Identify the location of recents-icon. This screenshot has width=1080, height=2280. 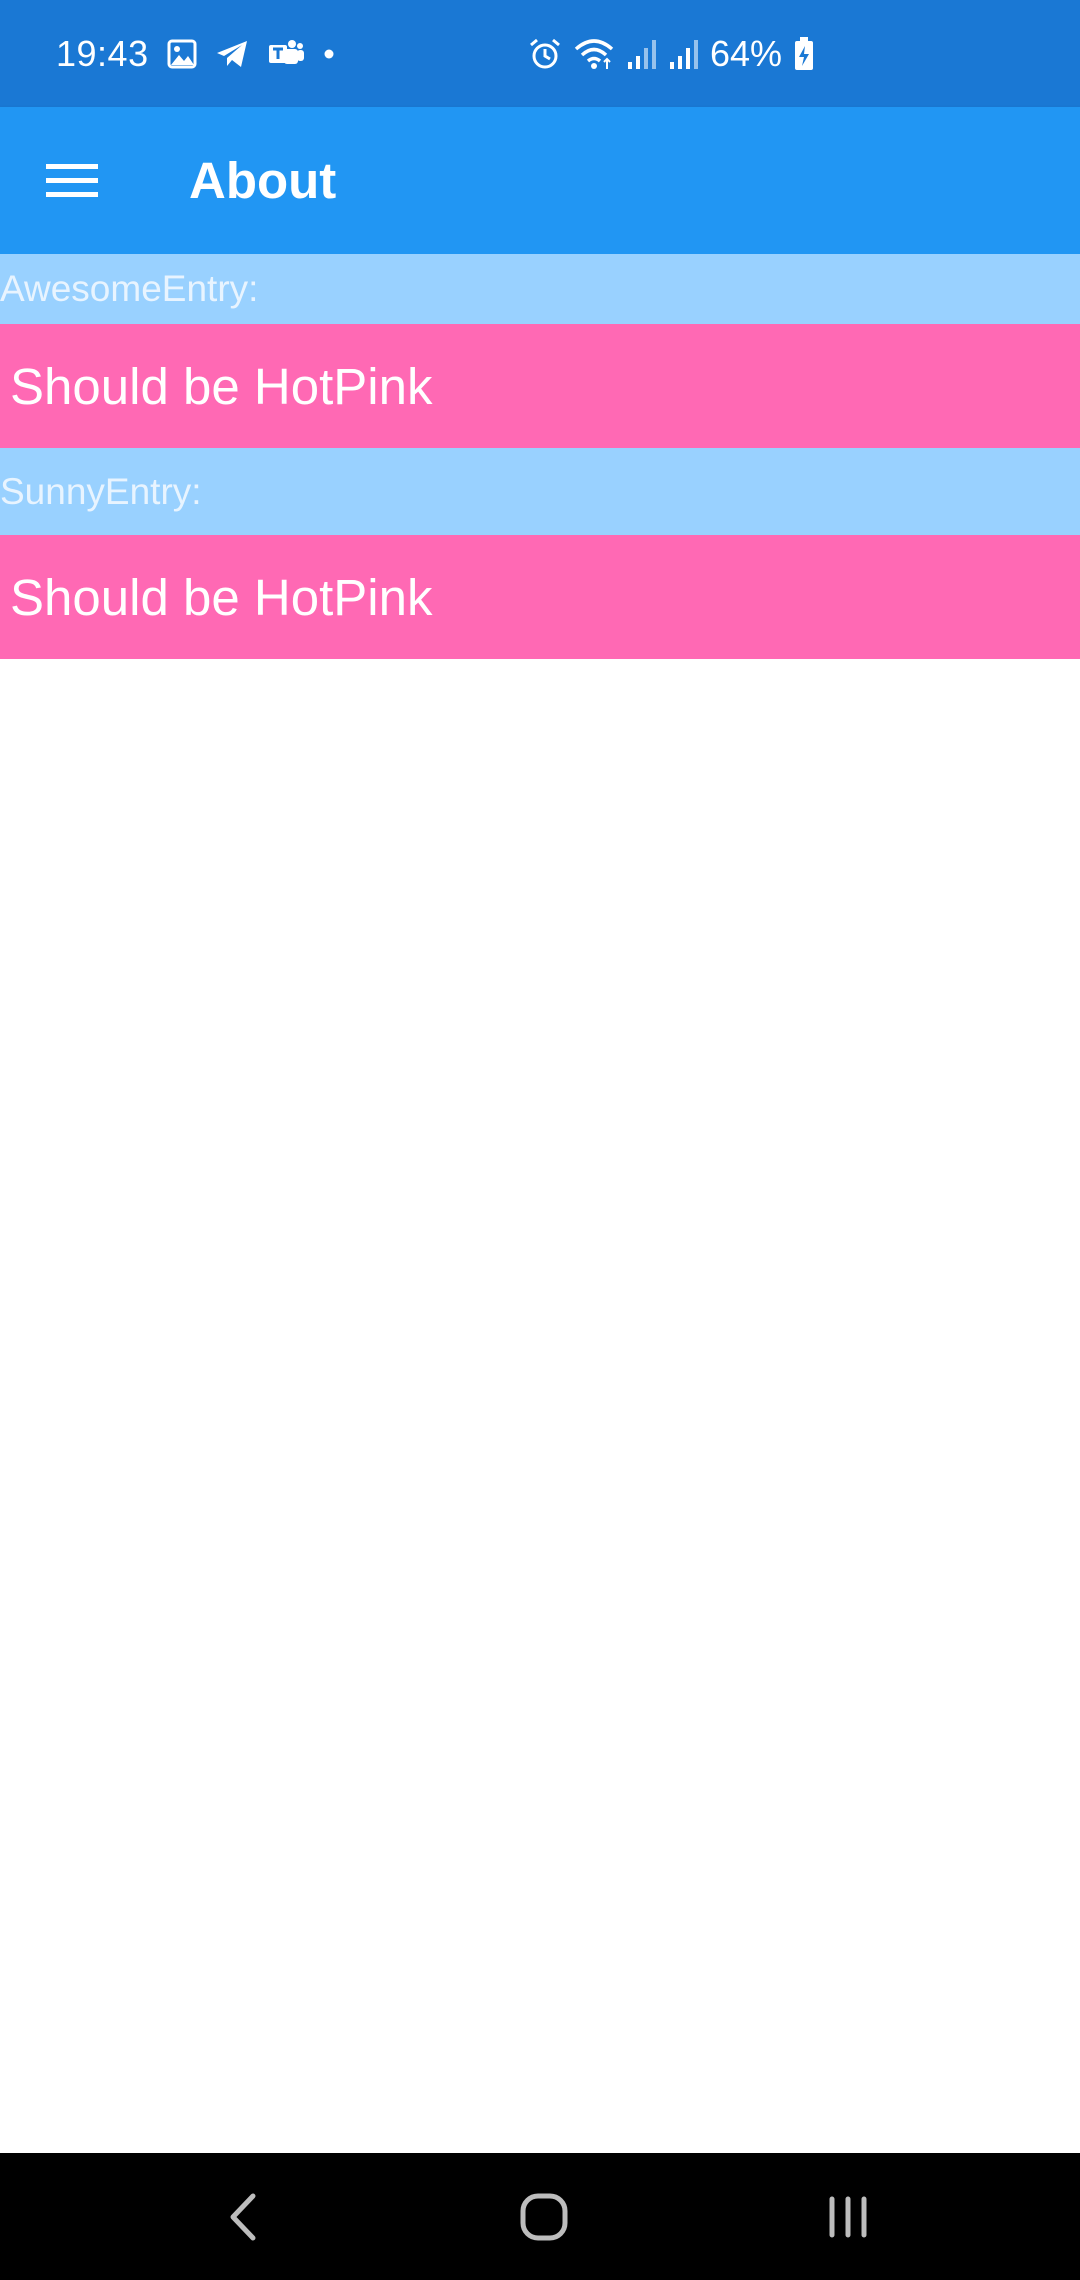
(848, 2216).